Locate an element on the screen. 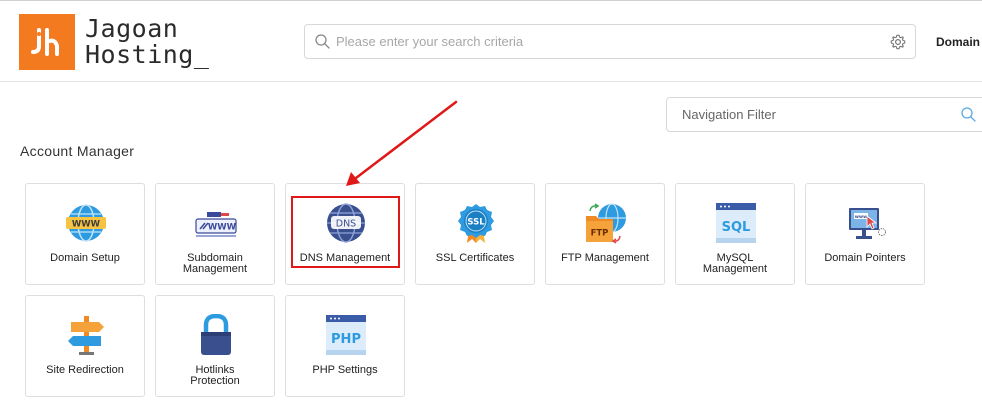 The width and height of the screenshot is (982, 408). navigation-filter is located at coordinates (824, 114).